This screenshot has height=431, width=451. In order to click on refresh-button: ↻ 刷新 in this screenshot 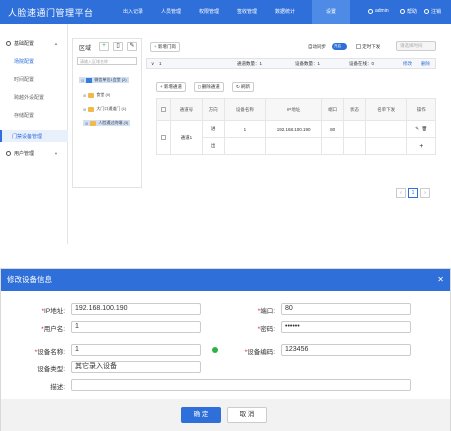, I will do `click(243, 87)`.